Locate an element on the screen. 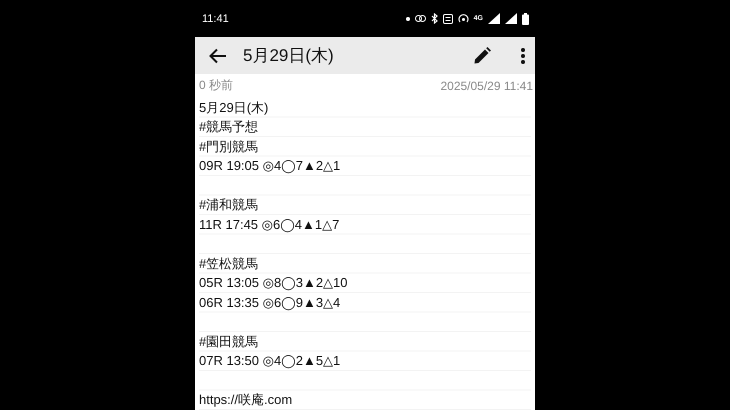 This screenshot has height=410, width=730. dot-icon is located at coordinates (408, 18).